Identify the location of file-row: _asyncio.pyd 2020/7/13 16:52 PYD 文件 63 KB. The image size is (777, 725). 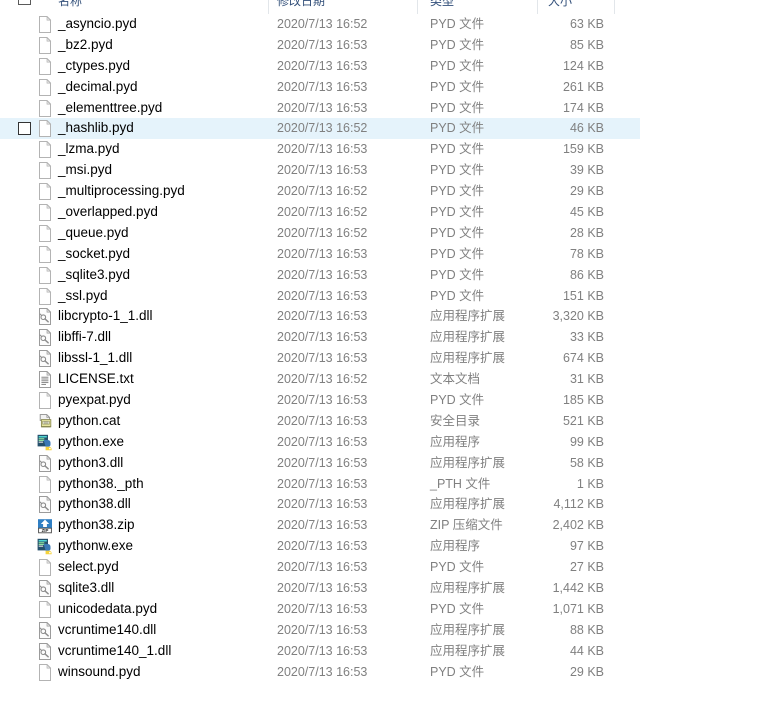
(320, 24).